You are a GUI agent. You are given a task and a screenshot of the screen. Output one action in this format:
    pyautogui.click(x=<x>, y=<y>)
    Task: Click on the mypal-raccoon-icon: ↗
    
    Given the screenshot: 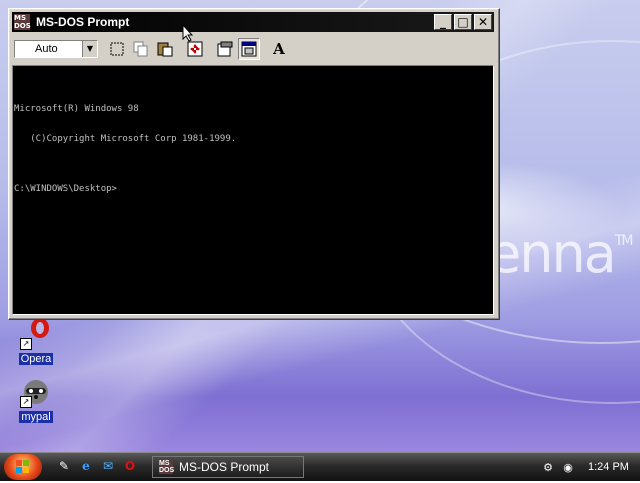 What is the action you would take?
    pyautogui.click(x=36, y=392)
    